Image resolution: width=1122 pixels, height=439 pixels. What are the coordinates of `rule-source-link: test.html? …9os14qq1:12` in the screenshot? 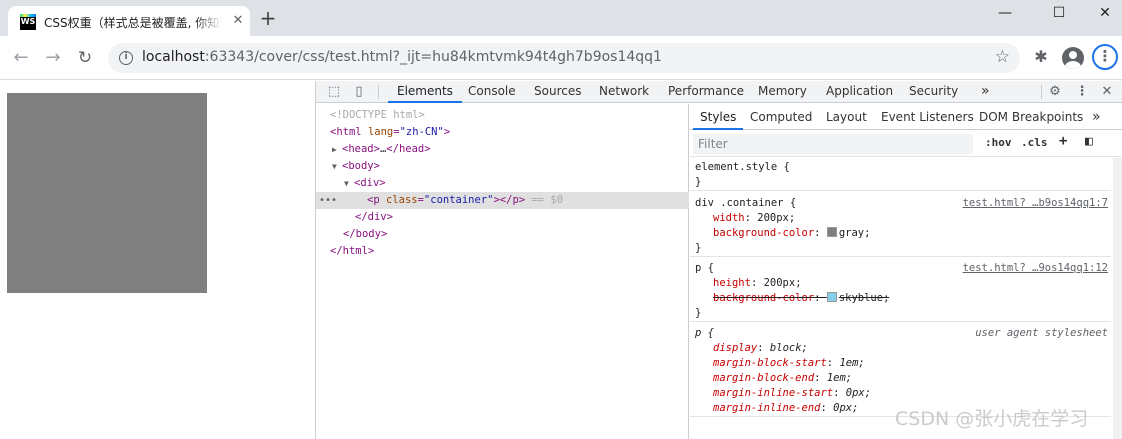 It's located at (1035, 268).